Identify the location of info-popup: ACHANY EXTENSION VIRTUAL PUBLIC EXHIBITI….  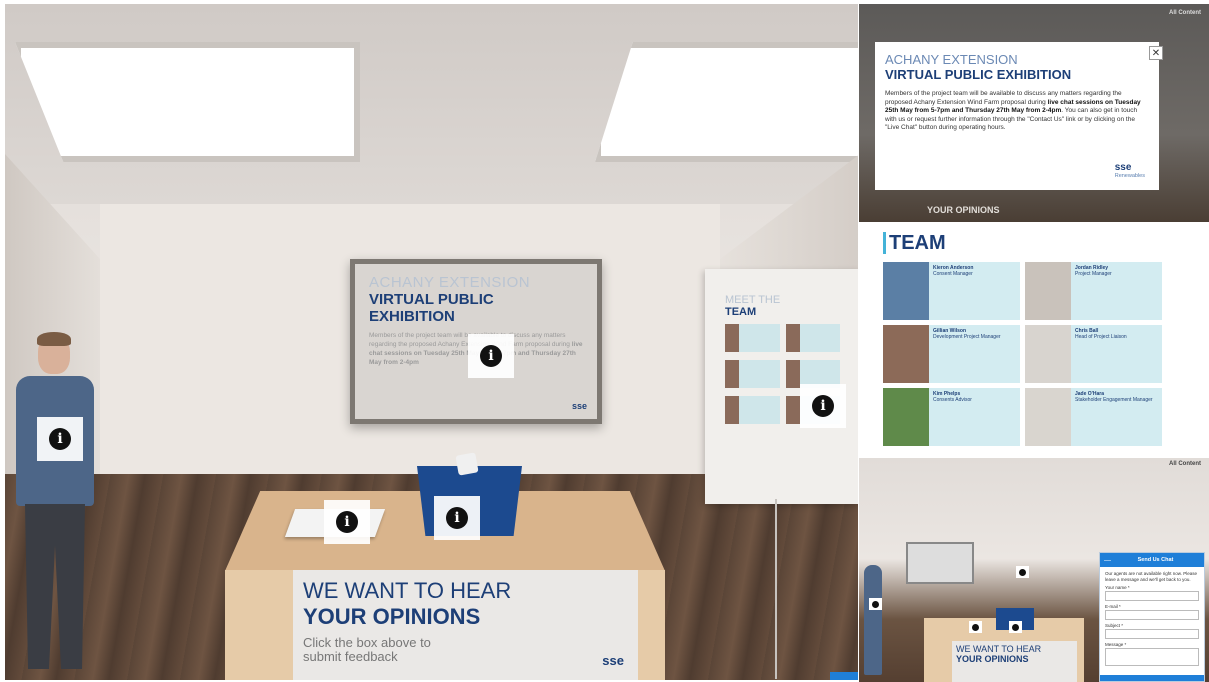
(1017, 116).